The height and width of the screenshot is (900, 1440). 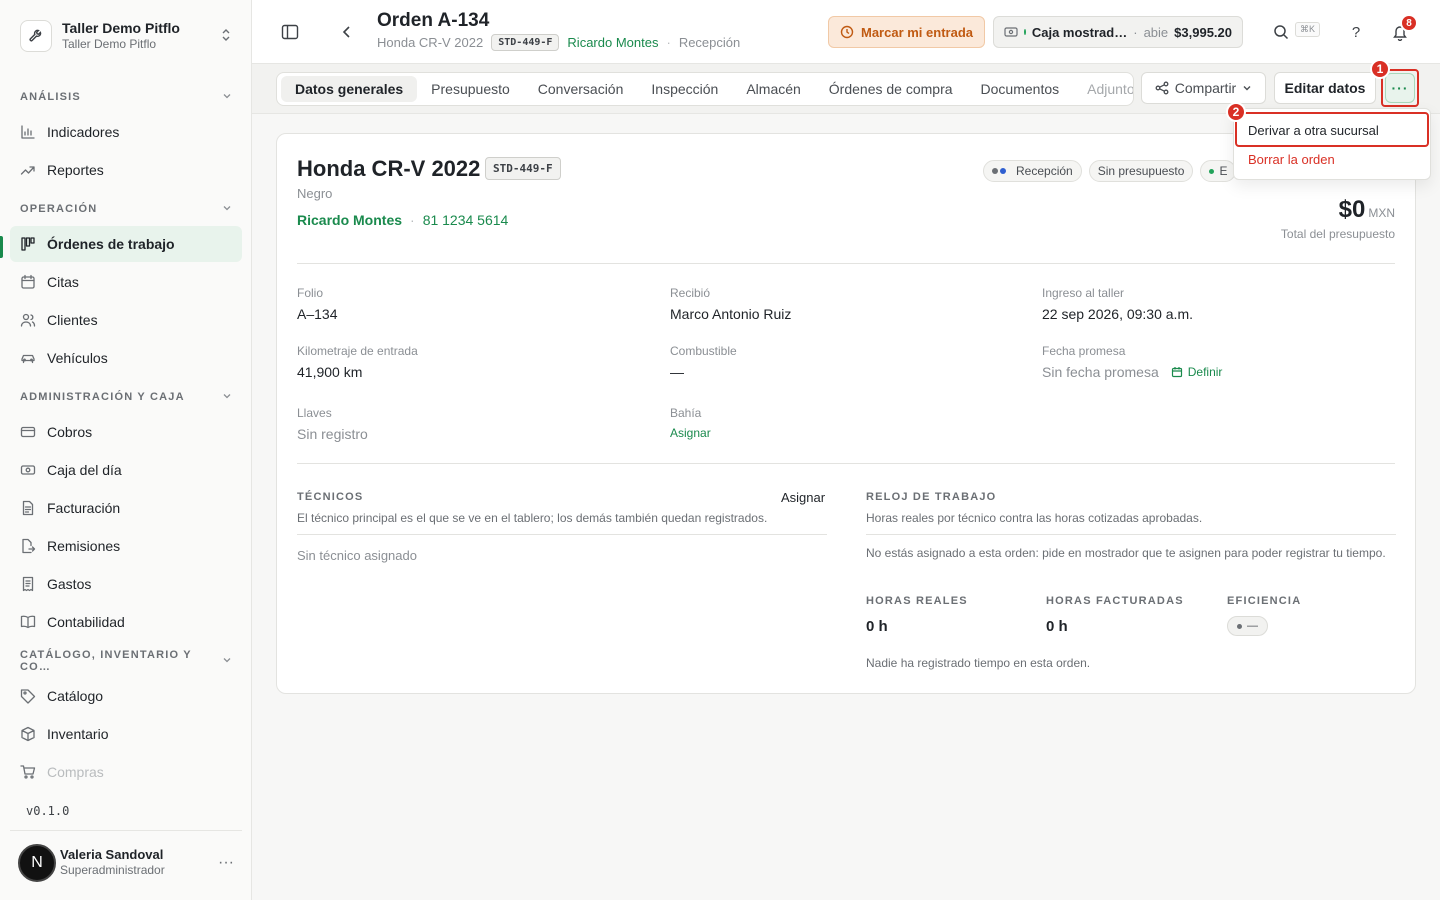 What do you see at coordinates (1203, 88) in the screenshot?
I see `share-button: Compartir` at bounding box center [1203, 88].